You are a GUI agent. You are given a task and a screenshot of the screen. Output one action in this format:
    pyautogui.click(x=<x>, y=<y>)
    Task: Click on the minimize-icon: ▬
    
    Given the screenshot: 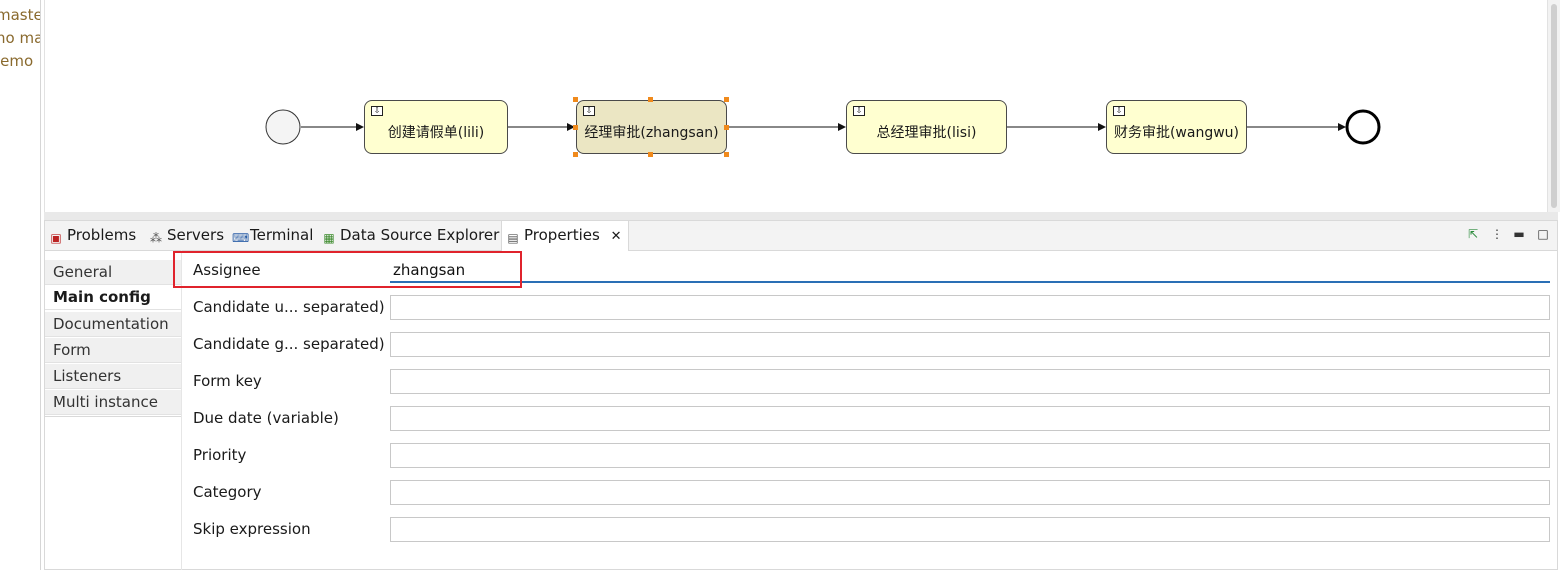 What is the action you would take?
    pyautogui.click(x=1519, y=234)
    